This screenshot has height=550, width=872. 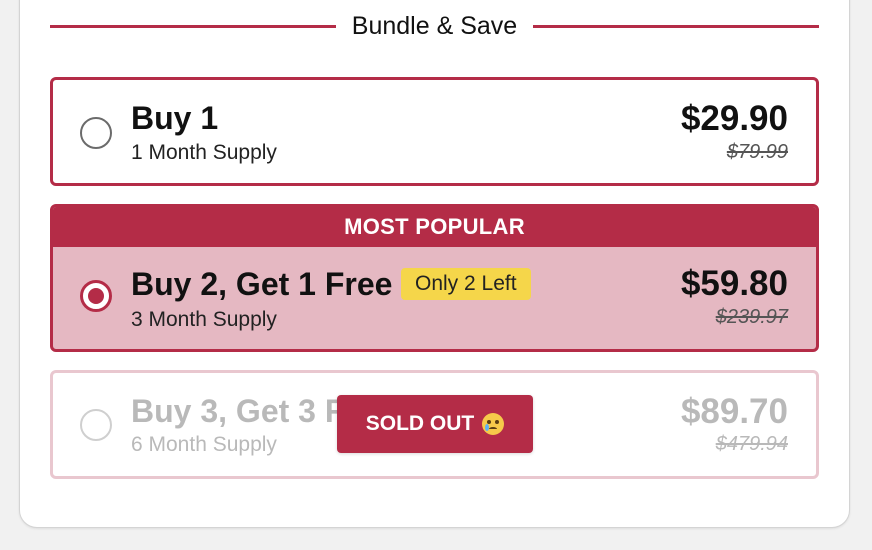 I want to click on most-popular-banner: MOST POPULAR, so click(x=434, y=227).